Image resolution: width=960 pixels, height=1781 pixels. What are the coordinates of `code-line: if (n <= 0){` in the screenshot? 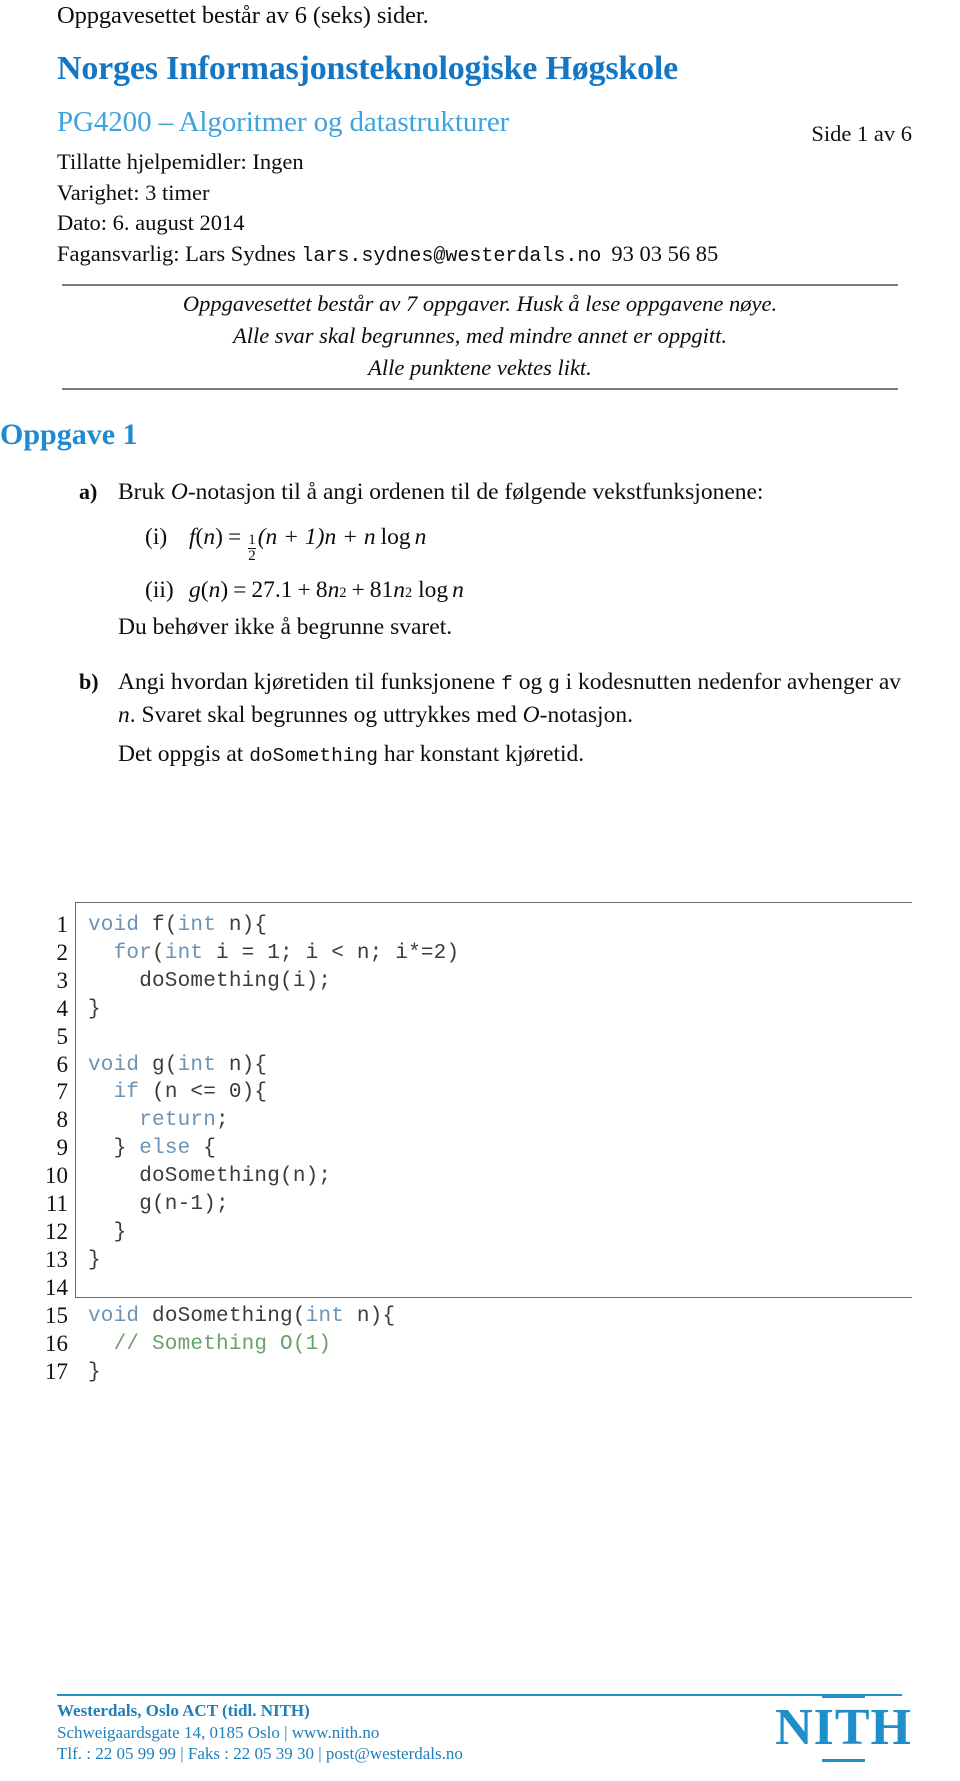 It's located at (500, 1093).